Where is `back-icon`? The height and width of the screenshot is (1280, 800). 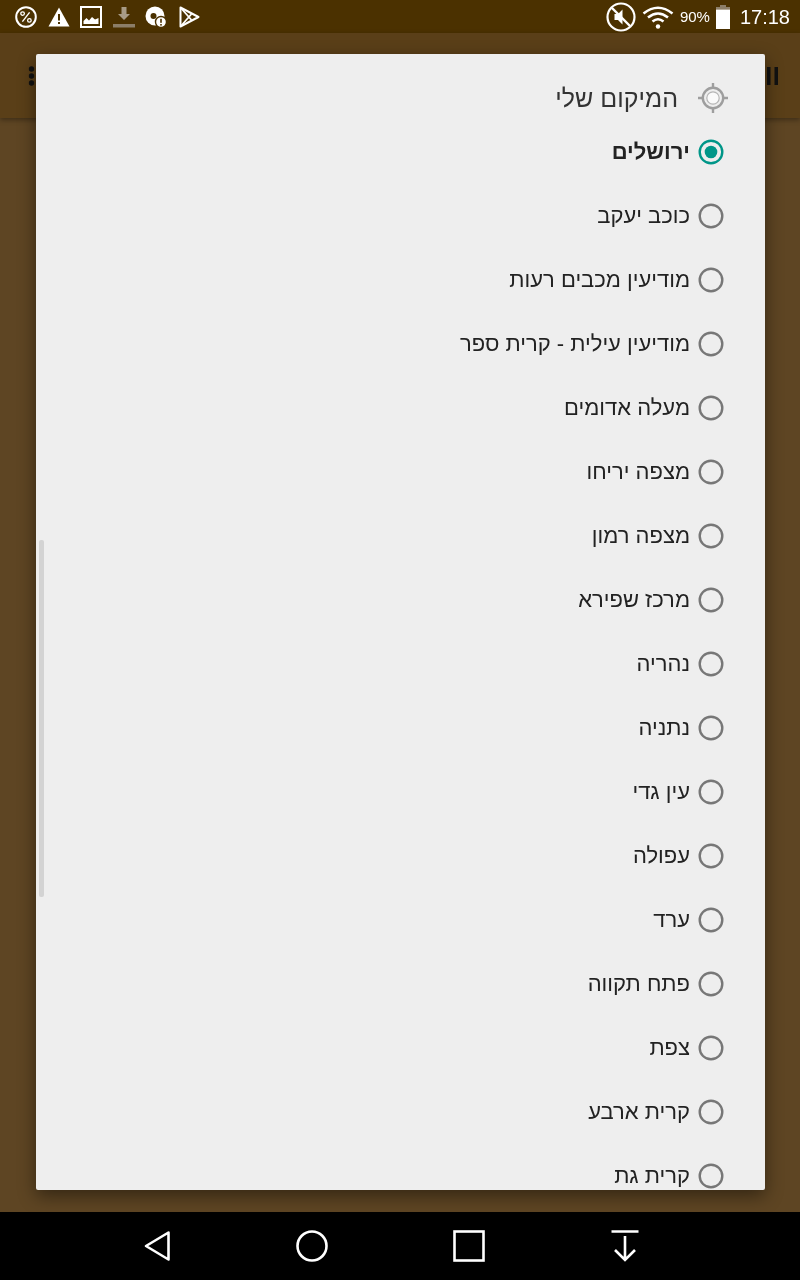
back-icon is located at coordinates (157, 1246).